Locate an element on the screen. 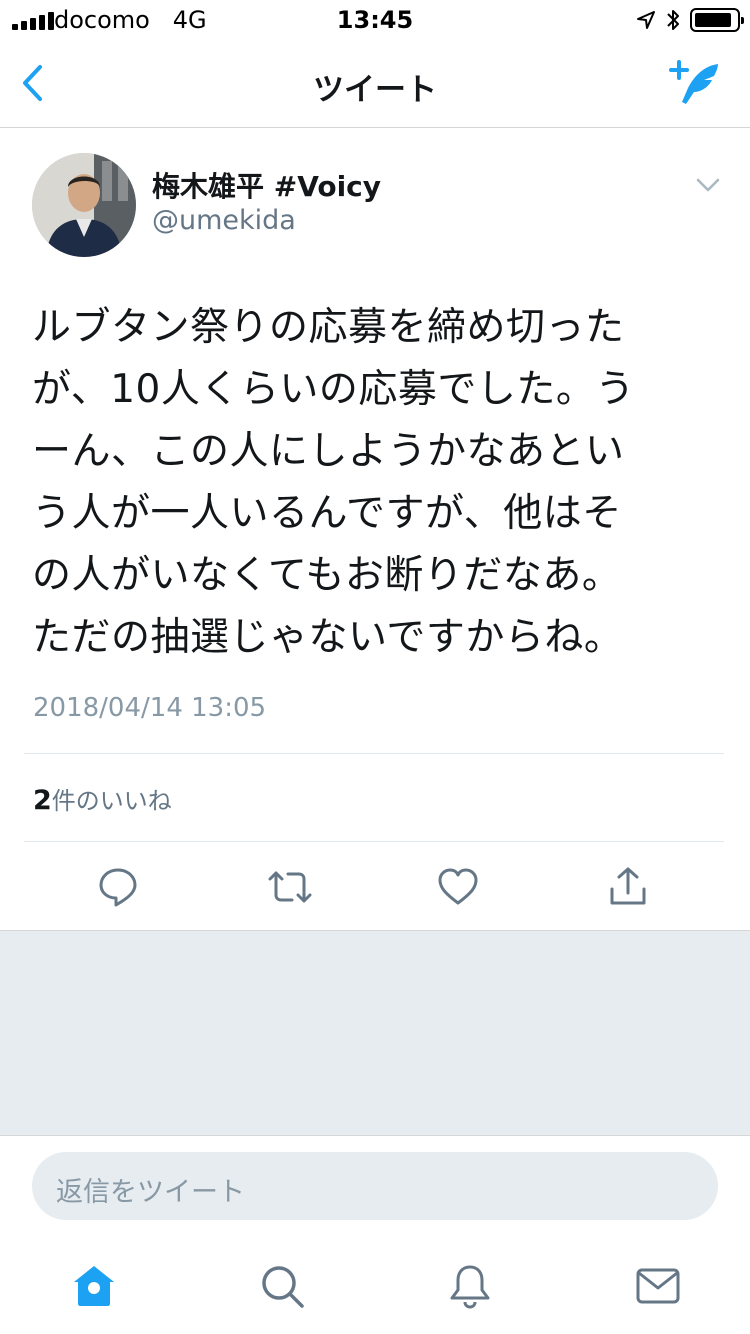 The height and width of the screenshot is (1334, 750). author-handle: @umekida is located at coordinates (224, 220).